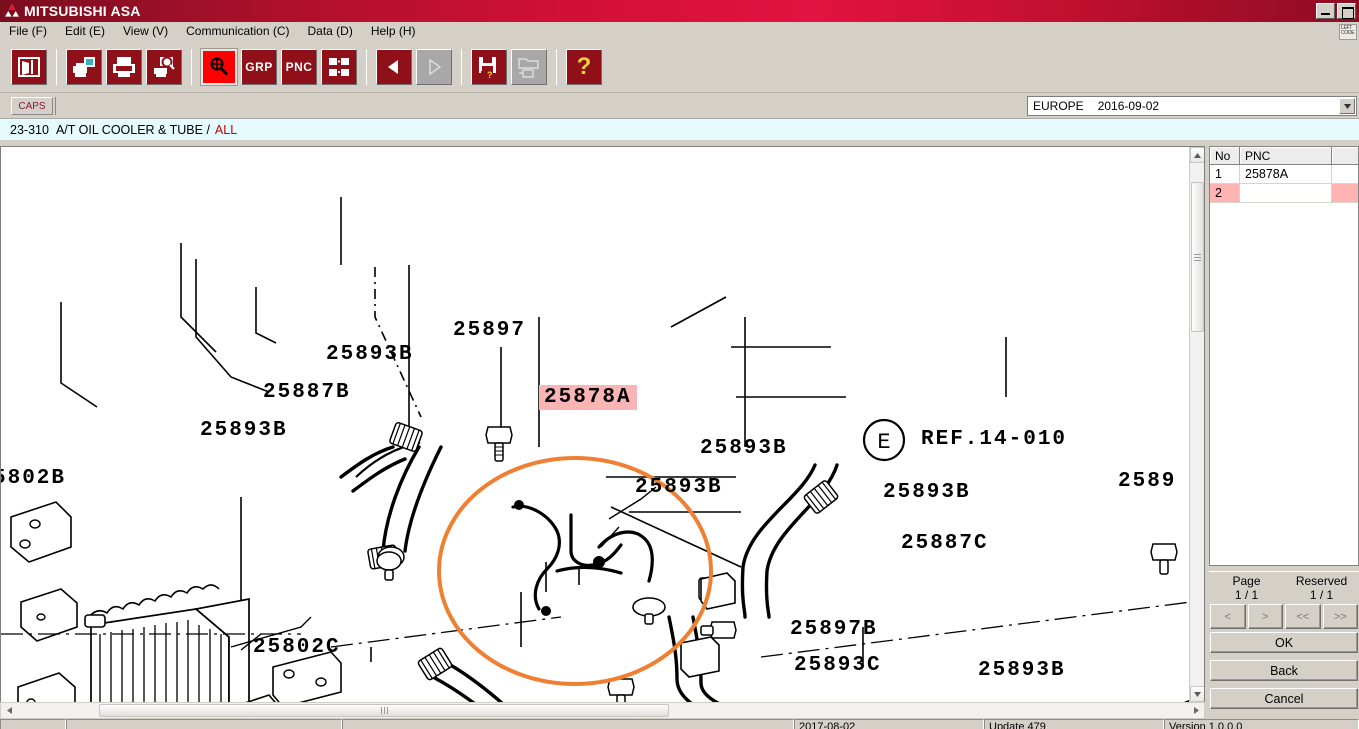 This screenshot has height=729, width=1359. What do you see at coordinates (1197, 694) in the screenshot?
I see `triangle-down-icon` at bounding box center [1197, 694].